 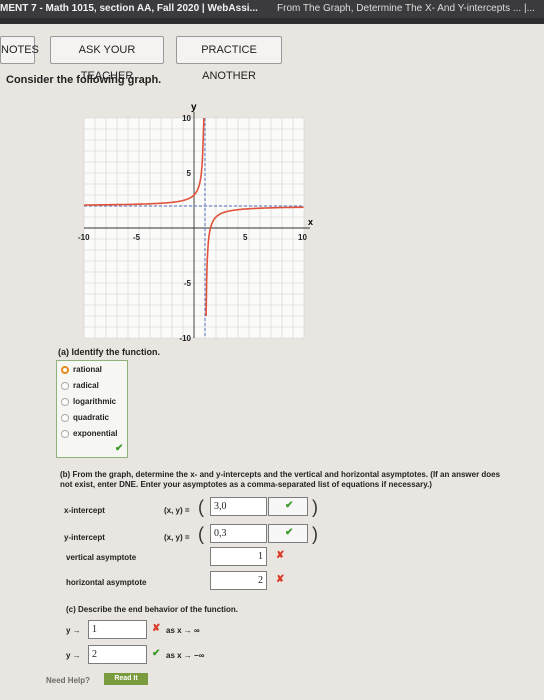 I want to click on option-exponential: exponential, so click(x=89, y=433).